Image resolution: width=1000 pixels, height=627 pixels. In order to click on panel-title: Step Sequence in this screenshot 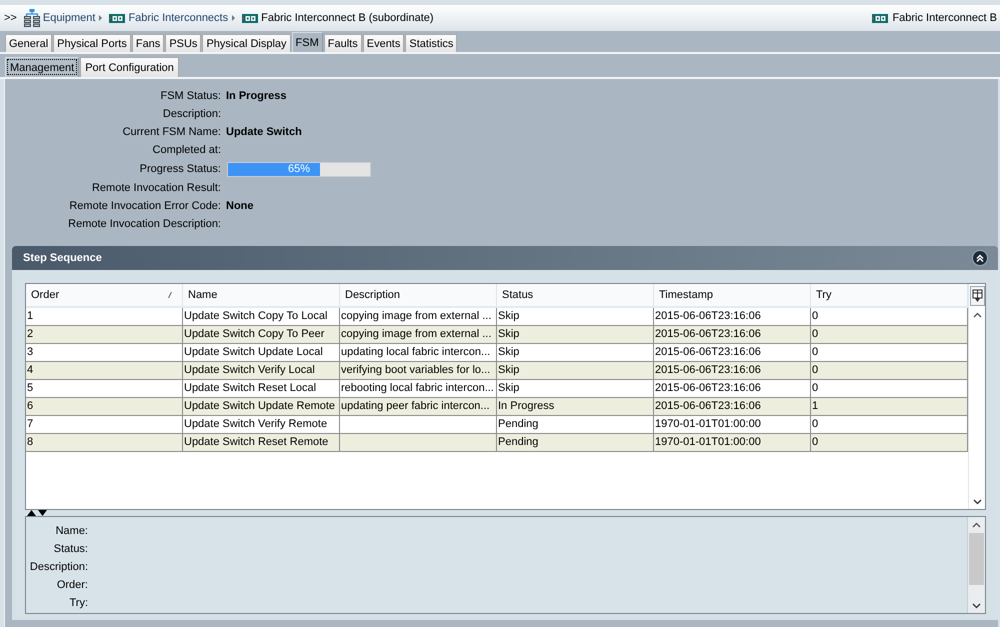, I will do `click(62, 258)`.